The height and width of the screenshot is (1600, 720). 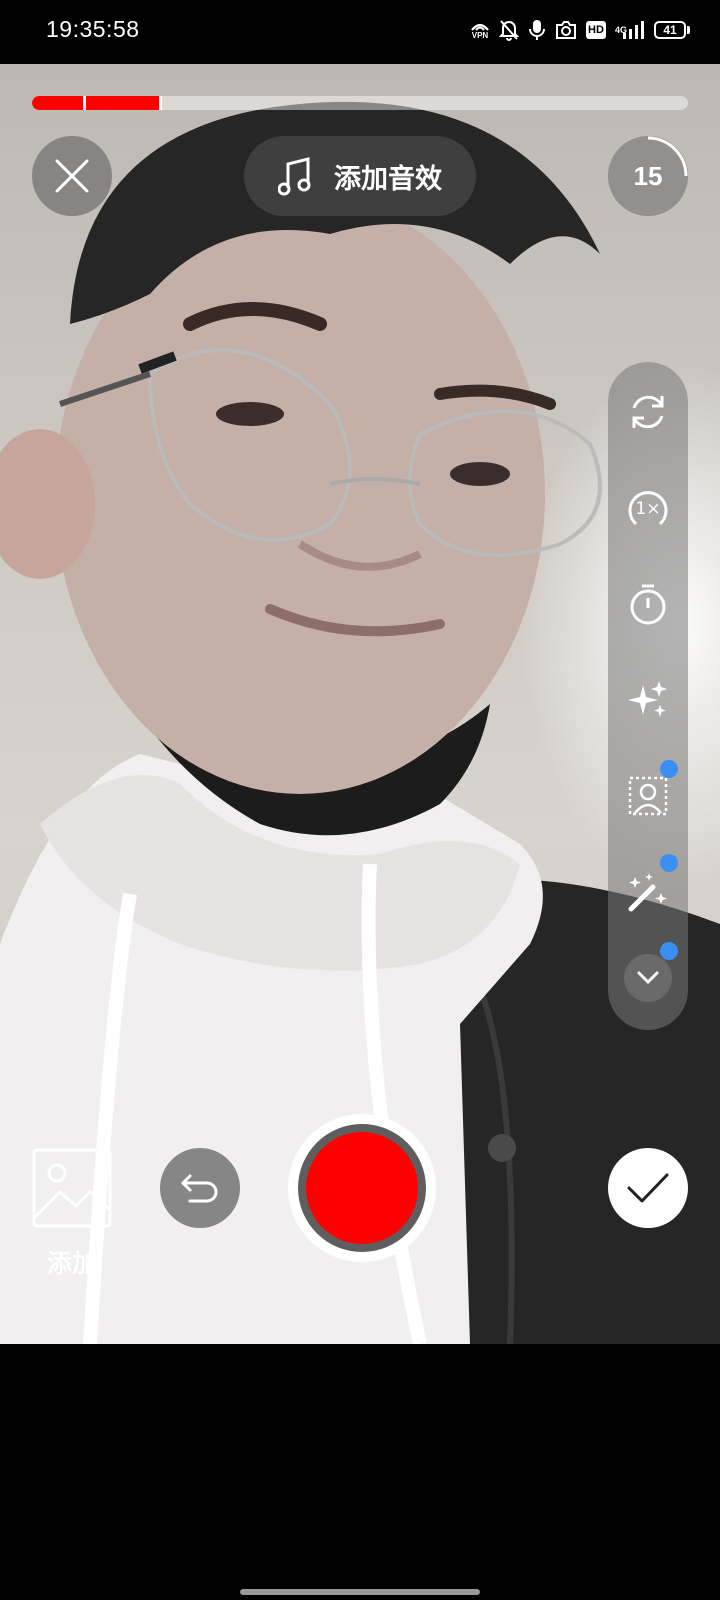 I want to click on checkmark-icon, so click(x=648, y=1188).